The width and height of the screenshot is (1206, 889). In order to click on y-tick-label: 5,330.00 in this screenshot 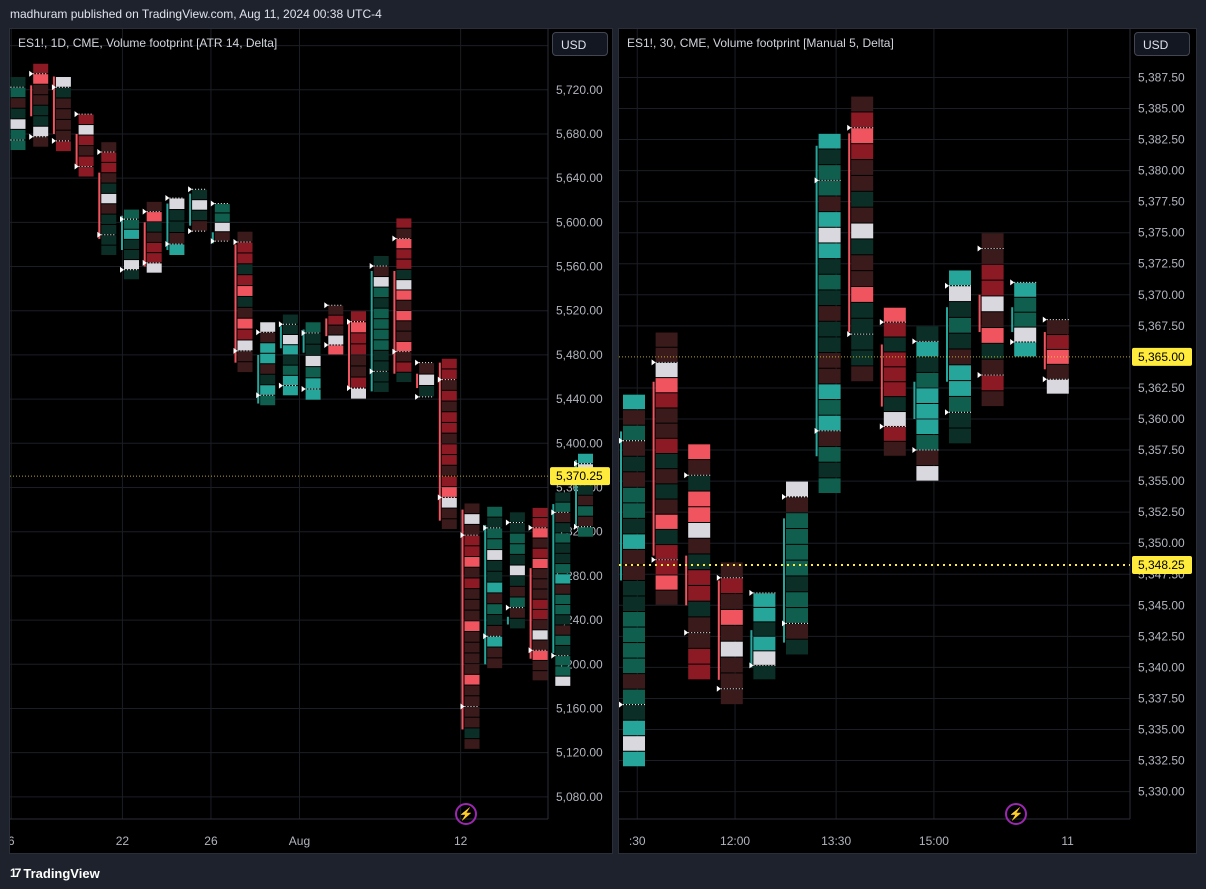, I will do `click(1161, 792)`.